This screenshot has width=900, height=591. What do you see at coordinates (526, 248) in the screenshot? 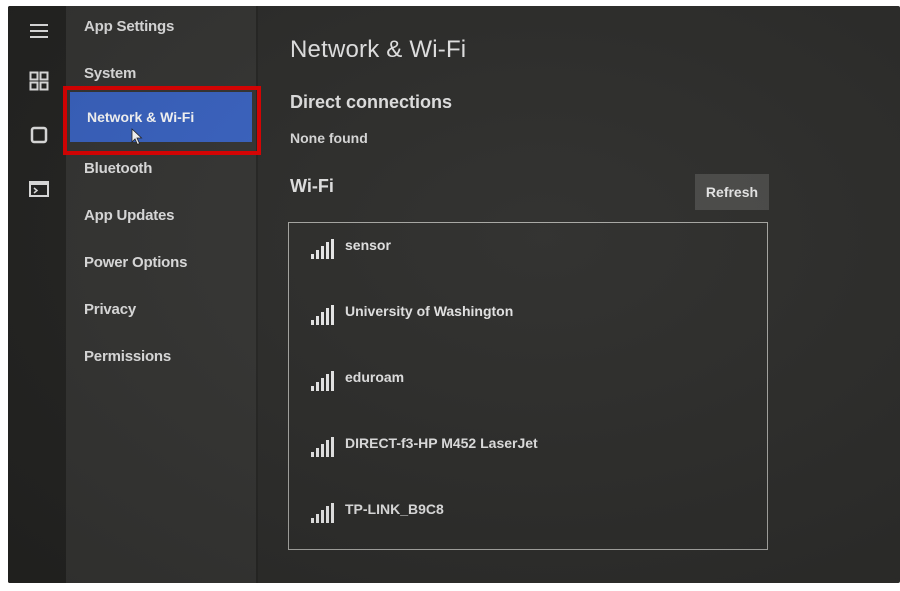
I see `wifi-network-item: sensor` at bounding box center [526, 248].